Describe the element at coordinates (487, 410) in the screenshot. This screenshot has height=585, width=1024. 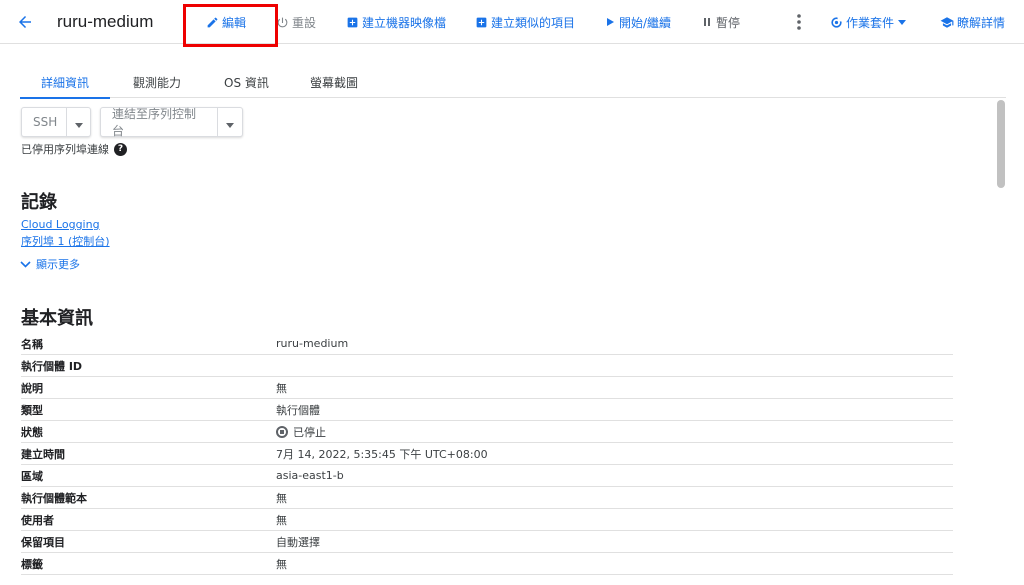
I see `table-row: 類型 執行個體` at that location.